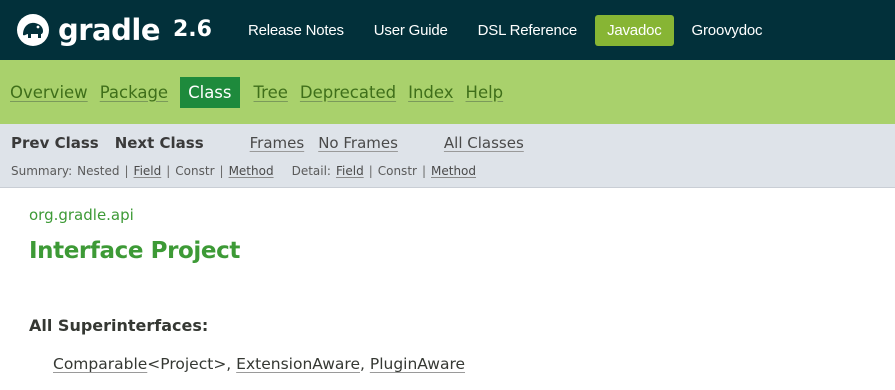 This screenshot has width=895, height=390. I want to click on summary-label: Summary:, so click(42, 171).